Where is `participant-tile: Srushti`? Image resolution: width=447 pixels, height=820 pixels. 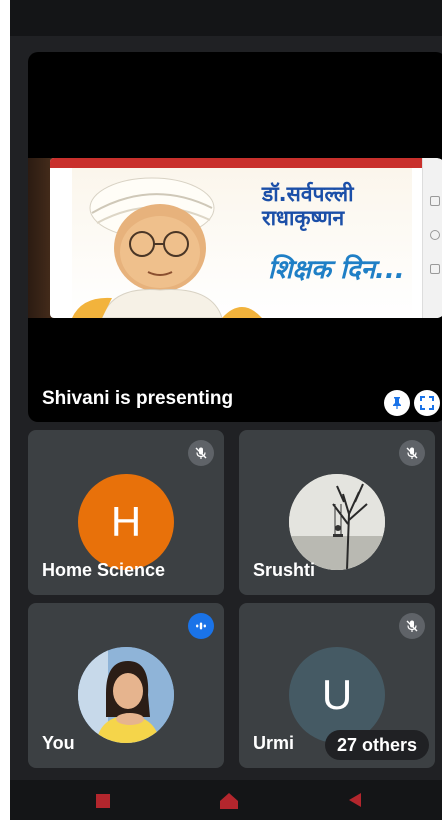 participant-tile: Srushti is located at coordinates (337, 512).